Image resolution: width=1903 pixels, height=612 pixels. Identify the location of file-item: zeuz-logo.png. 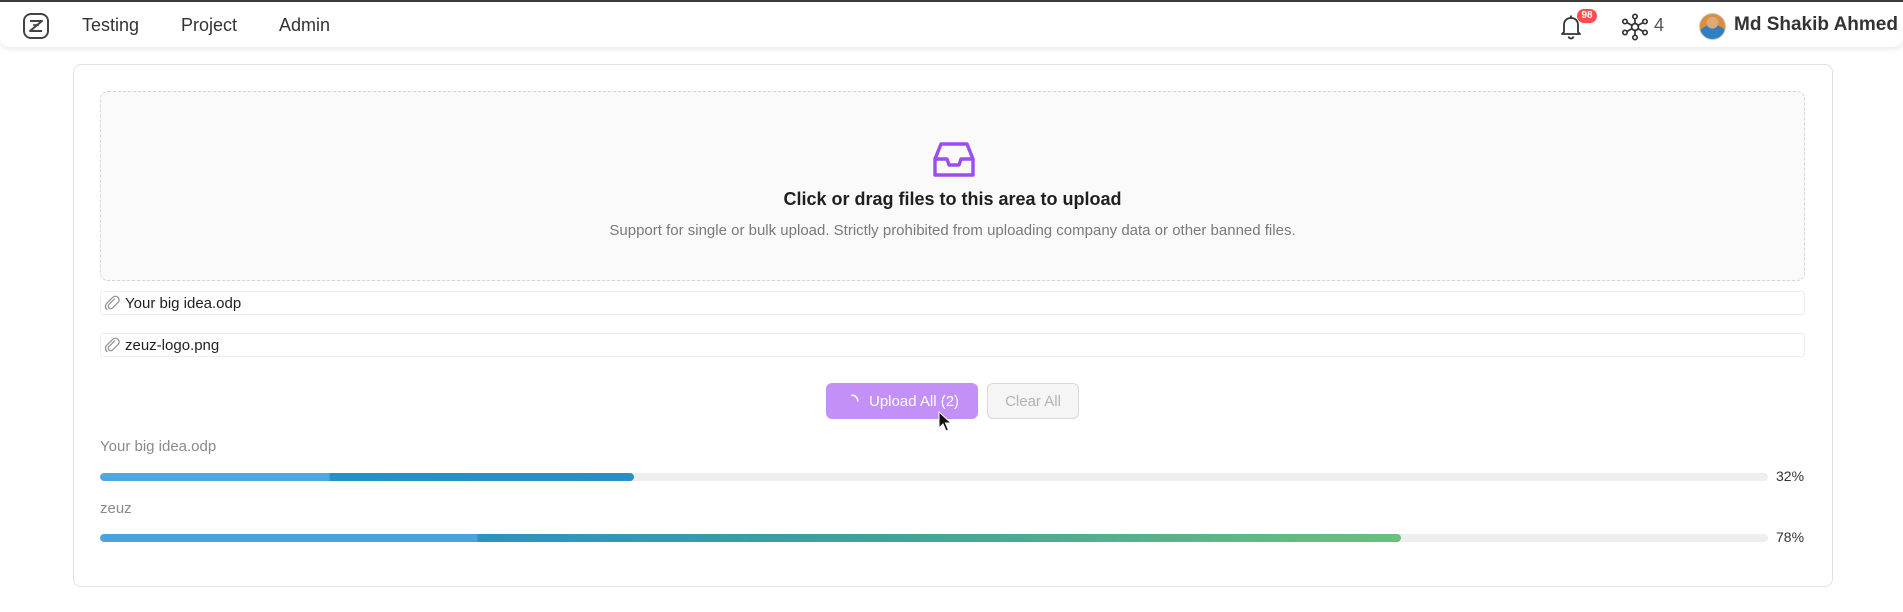
(952, 345).